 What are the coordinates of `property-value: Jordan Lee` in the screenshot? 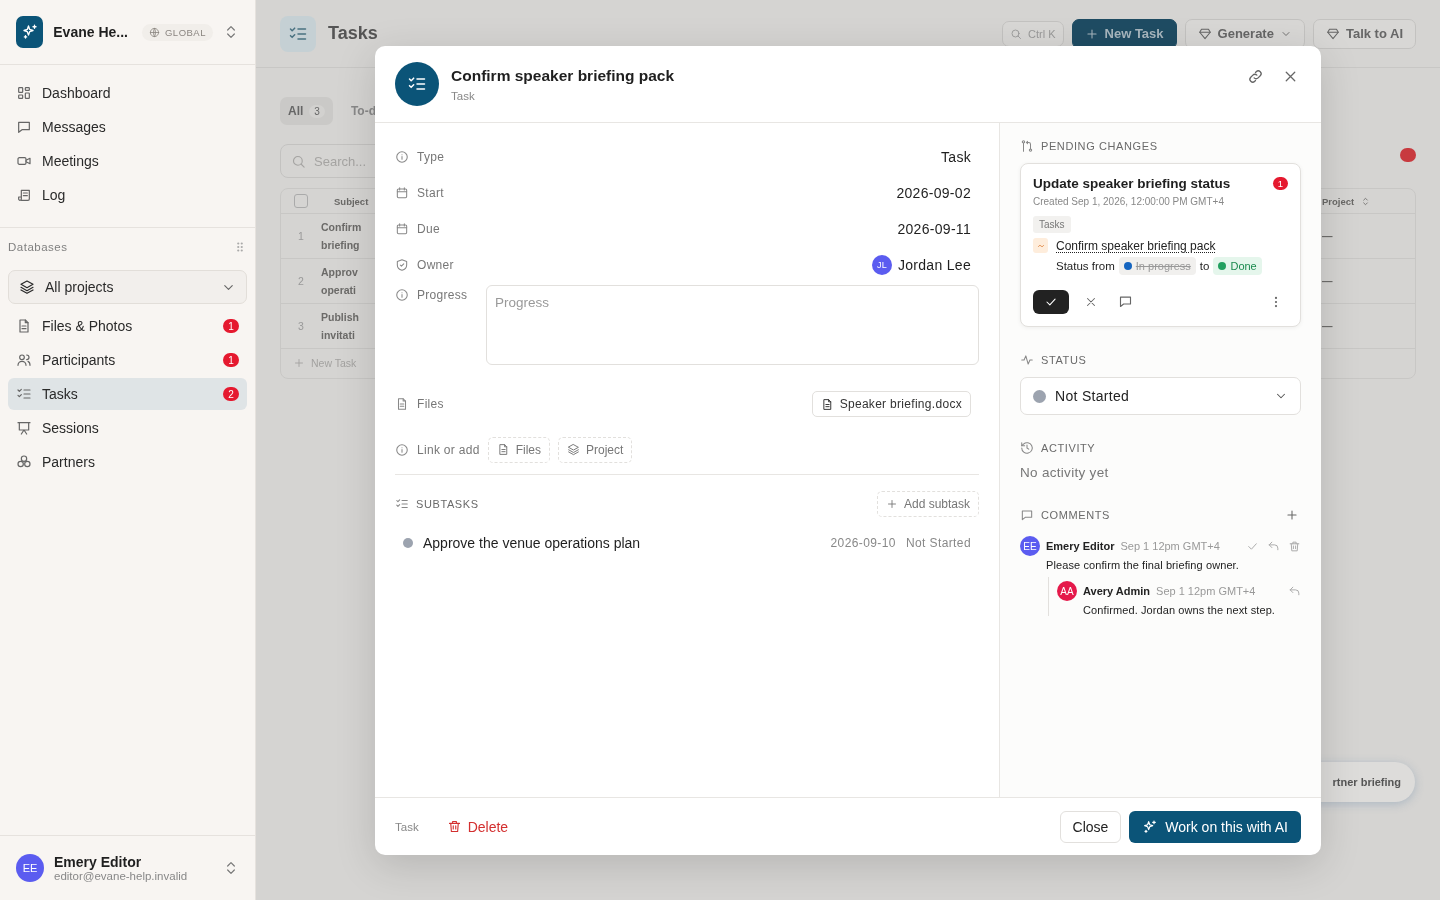 It's located at (934, 265).